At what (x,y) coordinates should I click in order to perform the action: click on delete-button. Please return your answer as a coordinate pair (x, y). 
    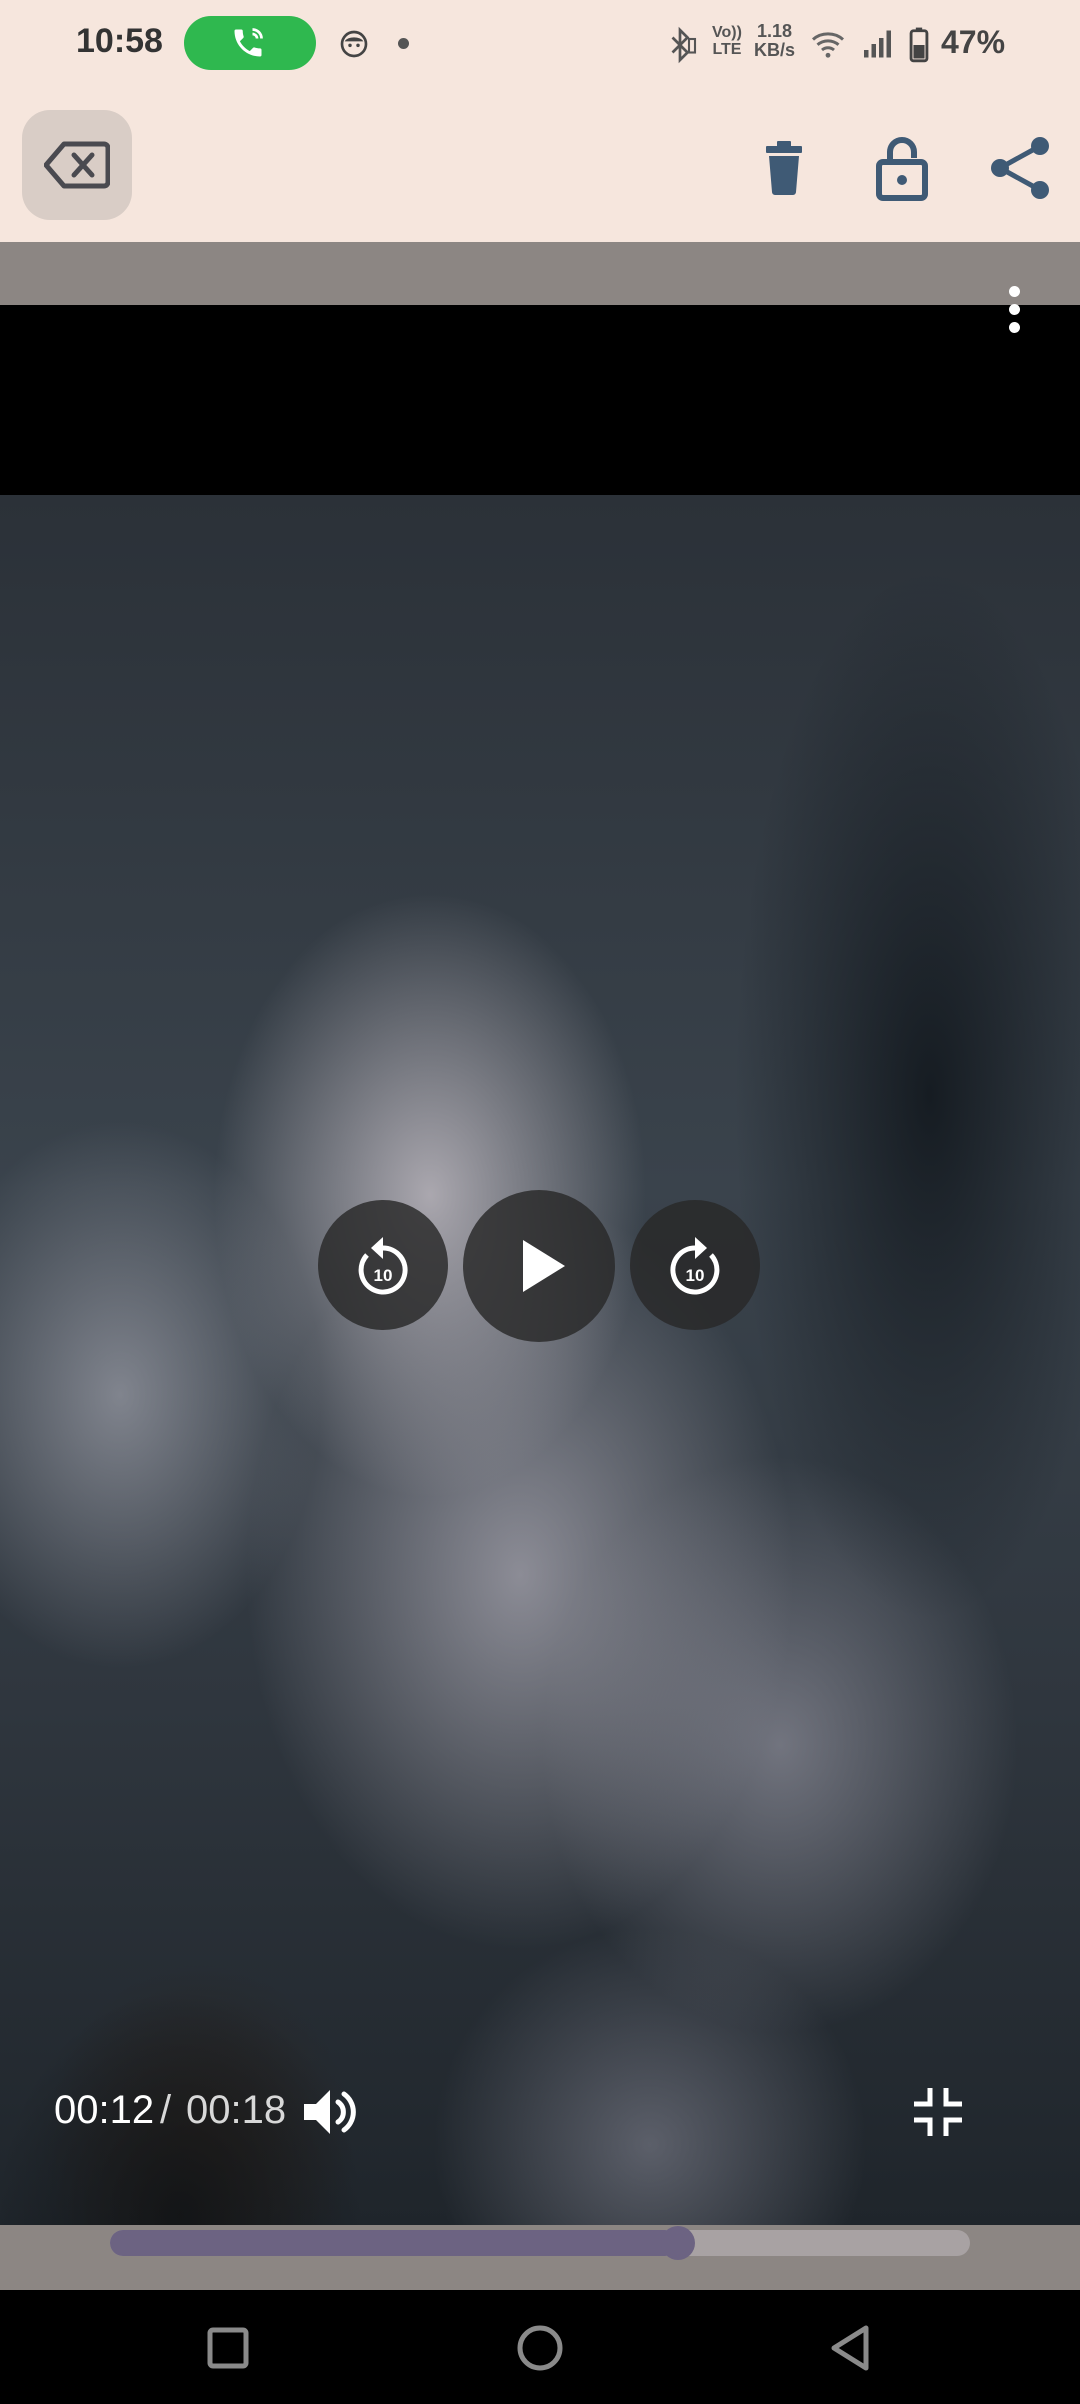
    Looking at the image, I should click on (784, 168).